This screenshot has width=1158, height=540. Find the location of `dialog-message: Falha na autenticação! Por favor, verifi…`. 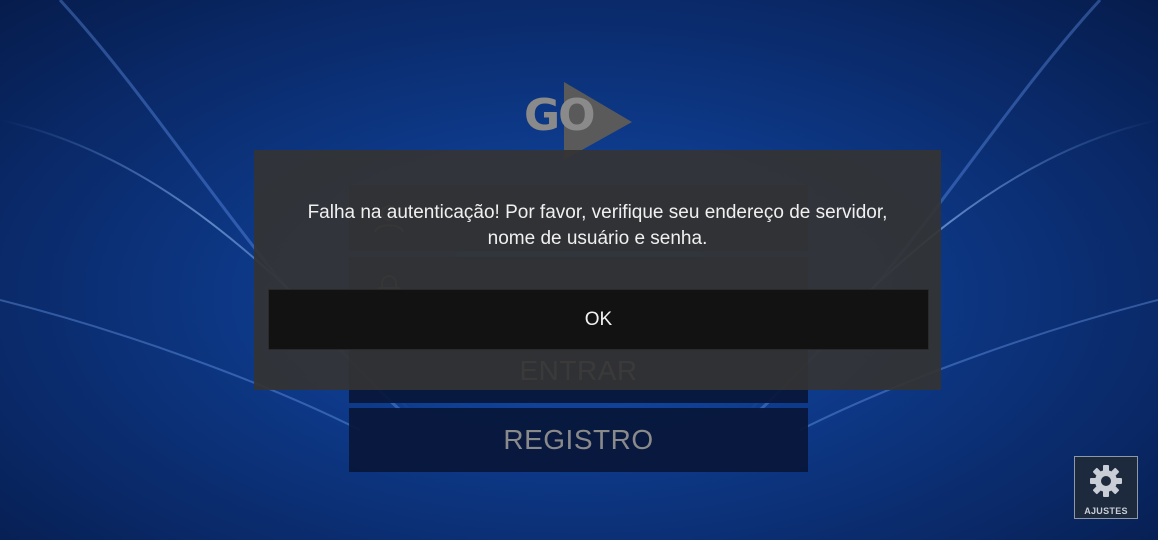

dialog-message: Falha na autenticação! Por favor, verifi… is located at coordinates (597, 226).